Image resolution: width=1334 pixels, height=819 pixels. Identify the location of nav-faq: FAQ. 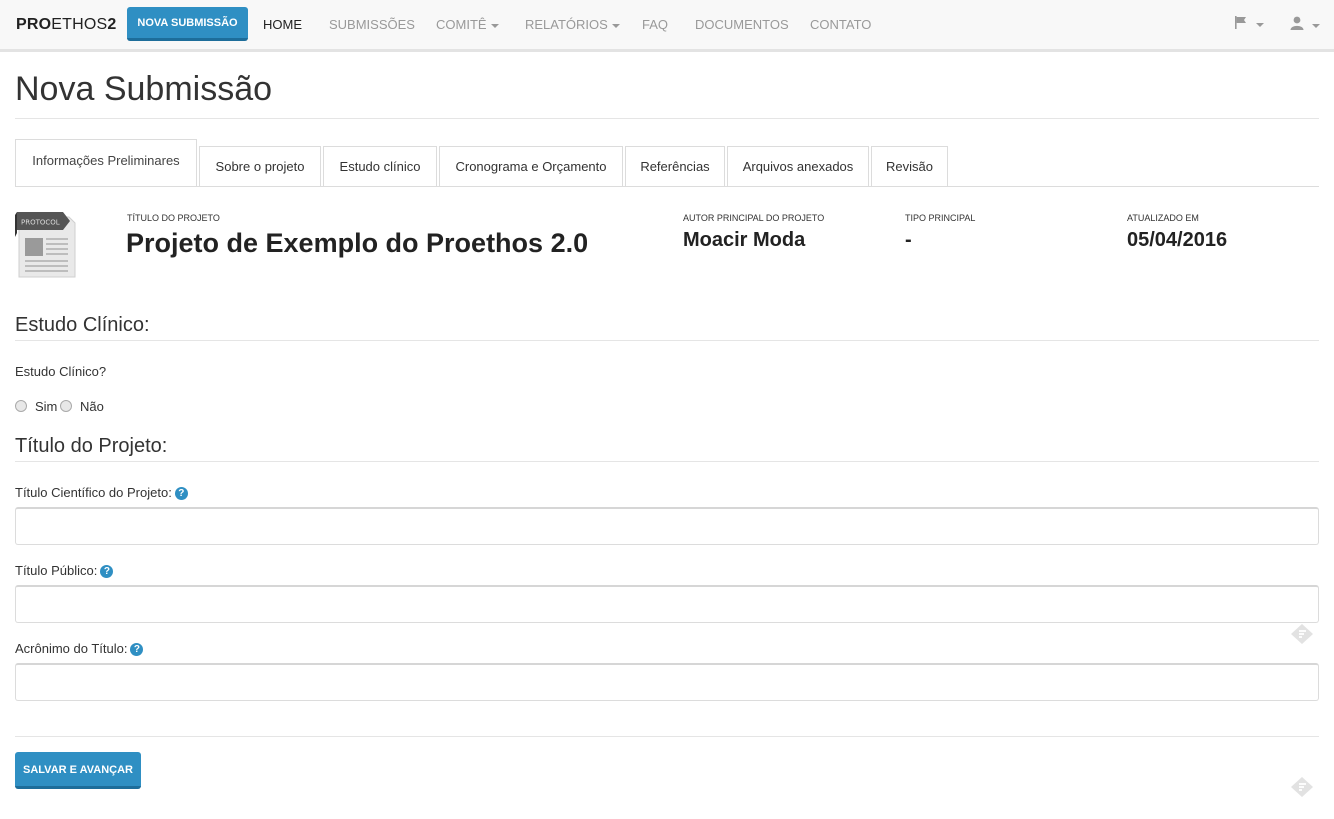
(655, 24).